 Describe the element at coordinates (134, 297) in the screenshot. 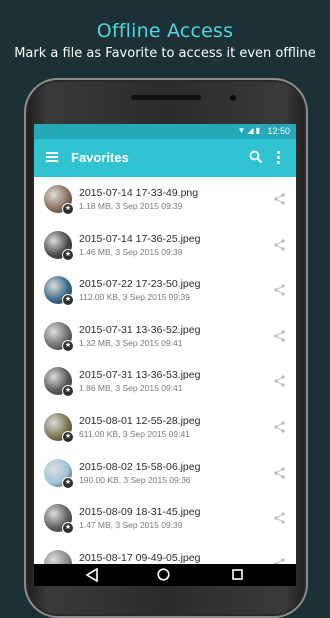

I see `file-meta: 112.00 KB, 3 Sep 2015 09:39` at that location.